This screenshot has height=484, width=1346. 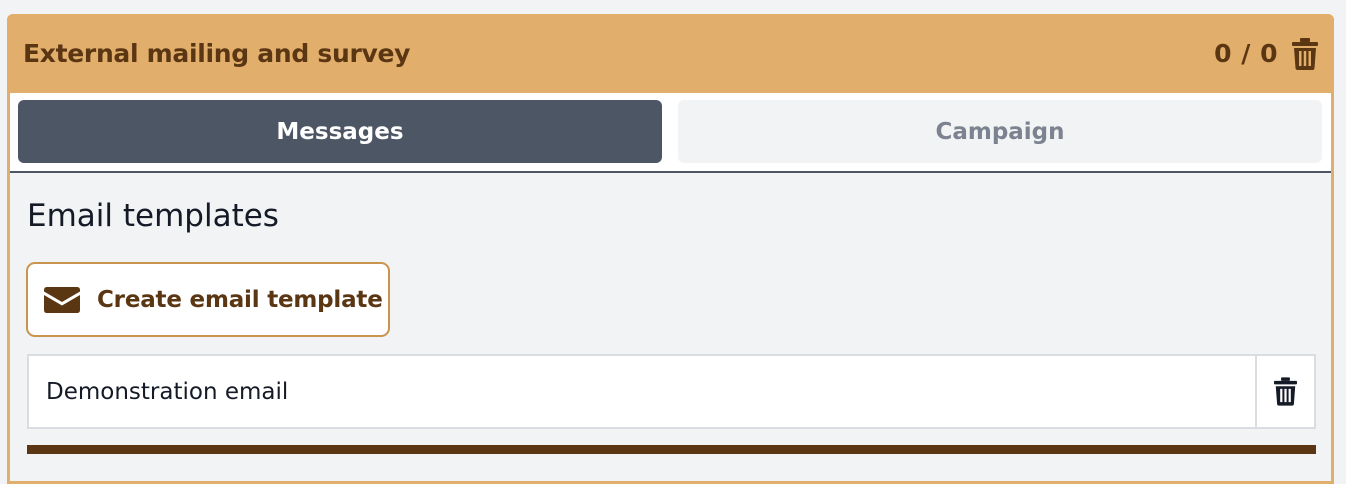 What do you see at coordinates (240, 299) in the screenshot?
I see `create-email-template-label: Create email template` at bounding box center [240, 299].